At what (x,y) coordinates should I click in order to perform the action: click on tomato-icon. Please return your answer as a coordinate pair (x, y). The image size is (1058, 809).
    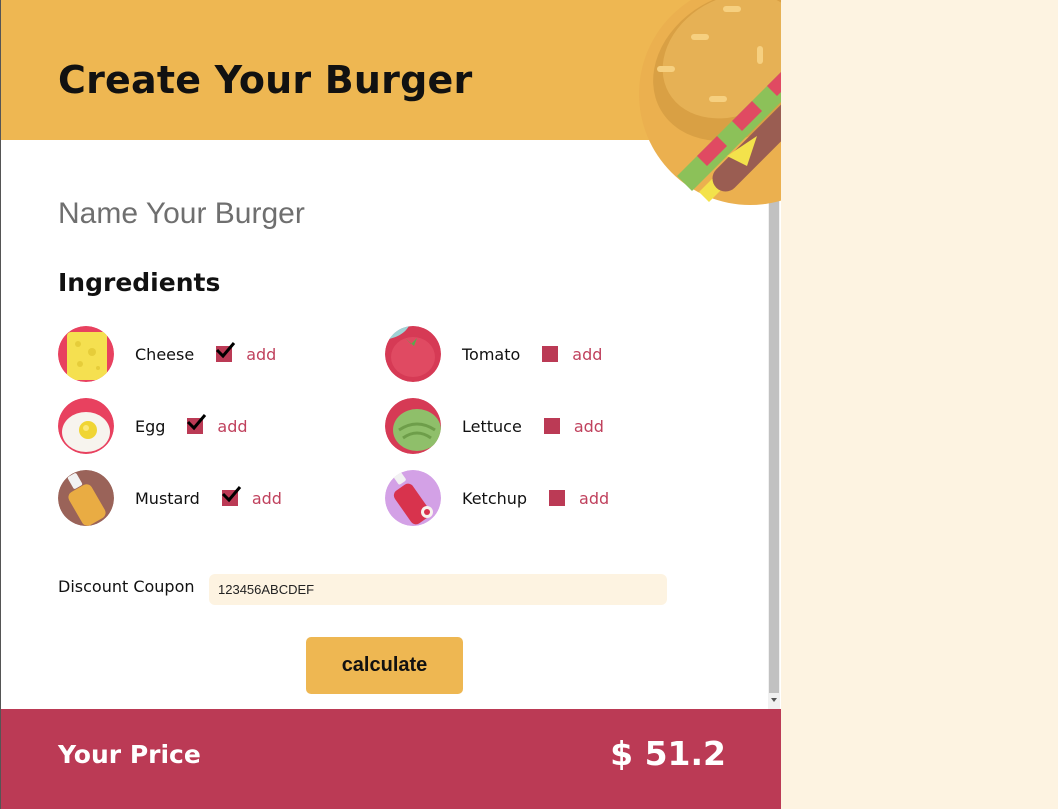
    Looking at the image, I should click on (413, 354).